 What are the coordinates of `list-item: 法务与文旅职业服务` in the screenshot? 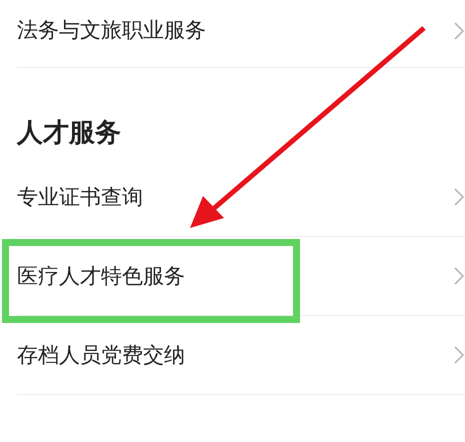 It's located at (241, 34).